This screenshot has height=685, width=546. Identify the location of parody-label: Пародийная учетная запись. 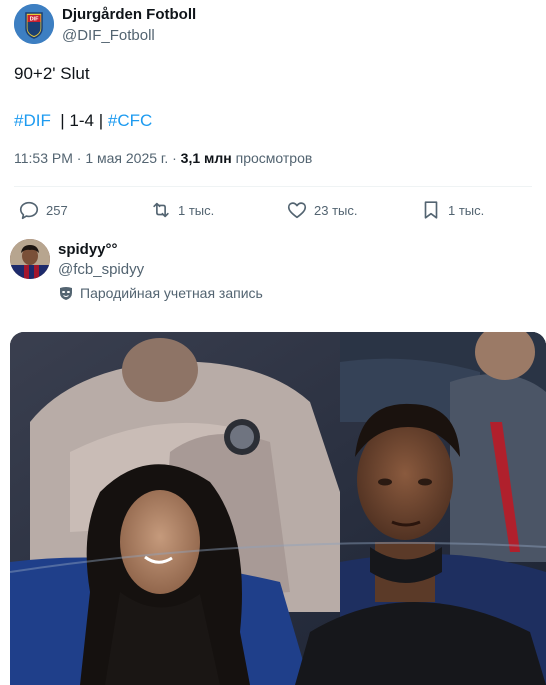
(160, 293).